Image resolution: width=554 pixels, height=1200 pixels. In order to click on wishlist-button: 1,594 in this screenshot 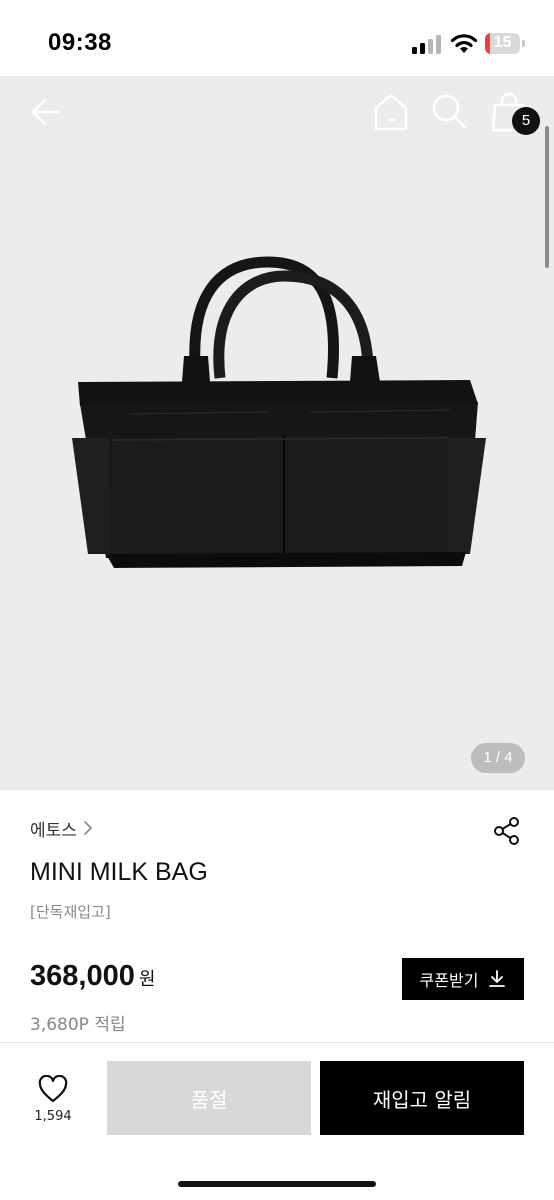, I will do `click(53, 1105)`.